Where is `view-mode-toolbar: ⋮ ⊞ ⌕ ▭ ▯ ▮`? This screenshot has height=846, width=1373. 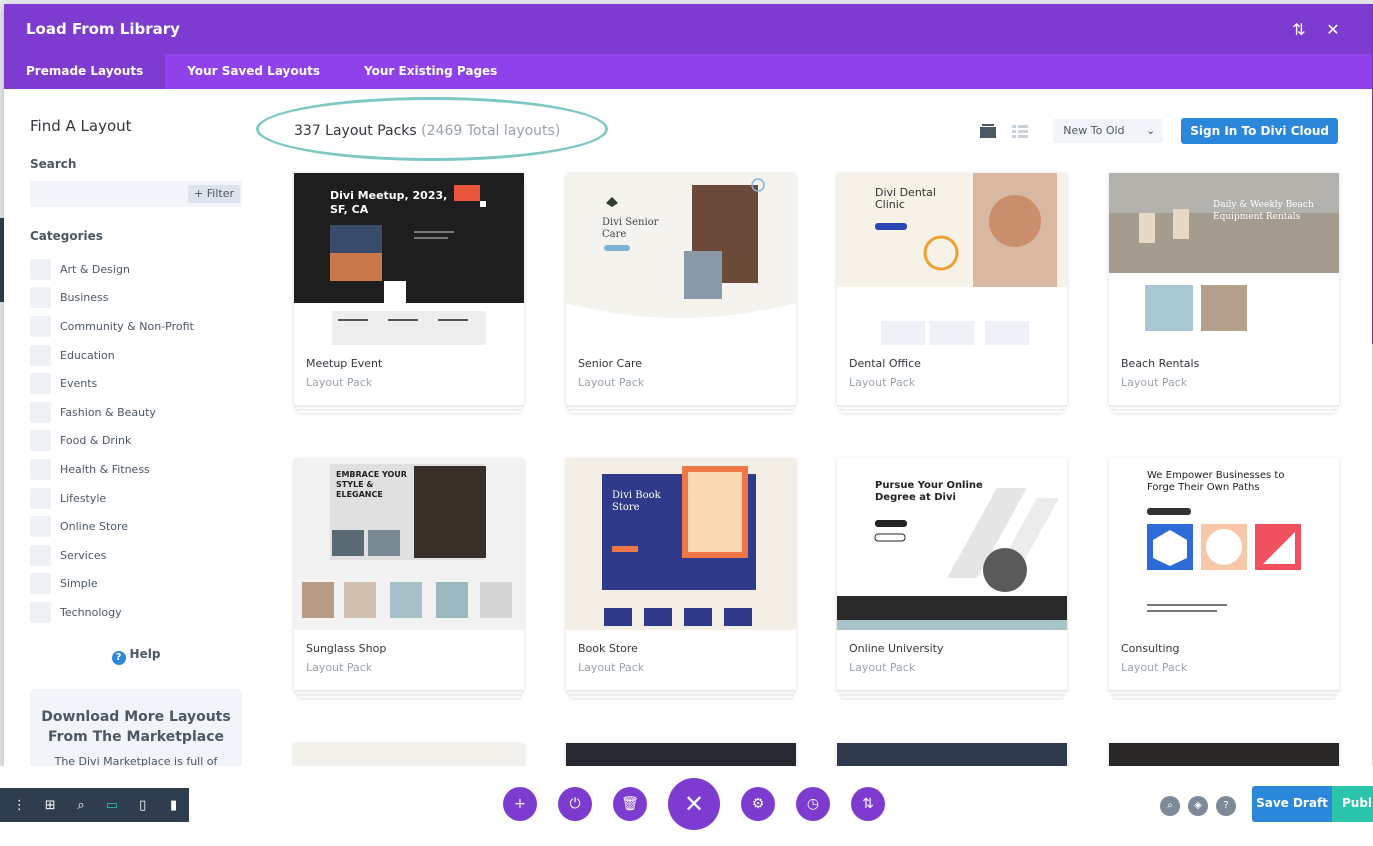 view-mode-toolbar: ⋮ ⊞ ⌕ ▭ ▯ ▮ is located at coordinates (94, 805).